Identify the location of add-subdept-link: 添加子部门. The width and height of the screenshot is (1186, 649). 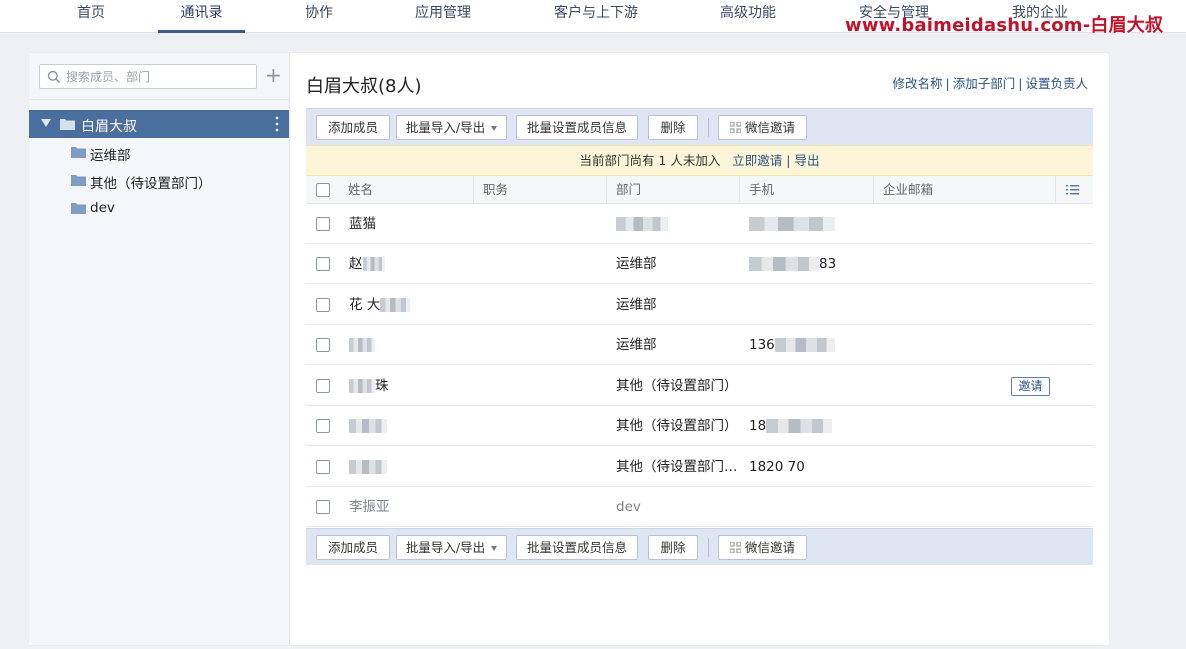
(984, 83).